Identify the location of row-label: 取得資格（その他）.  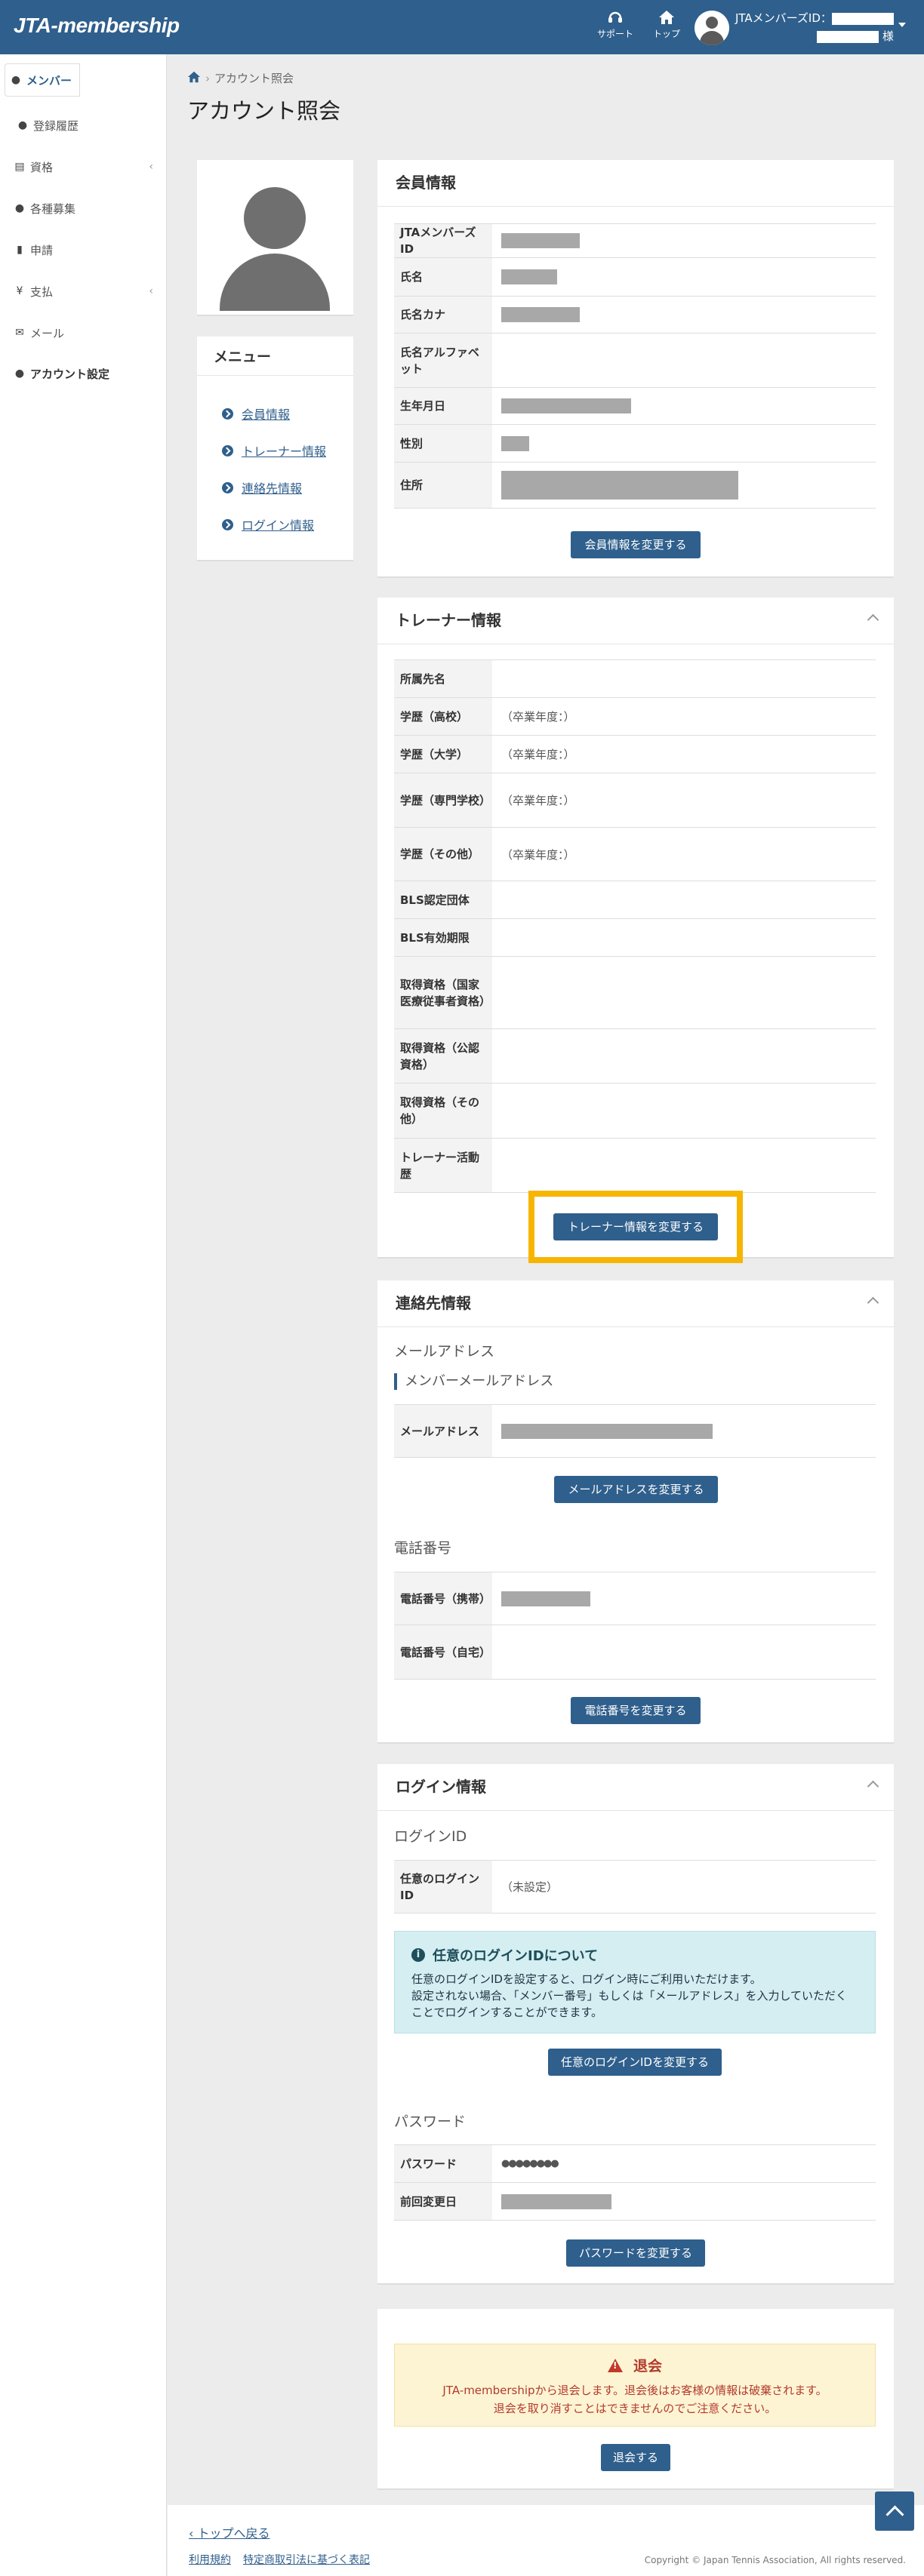
(443, 1111).